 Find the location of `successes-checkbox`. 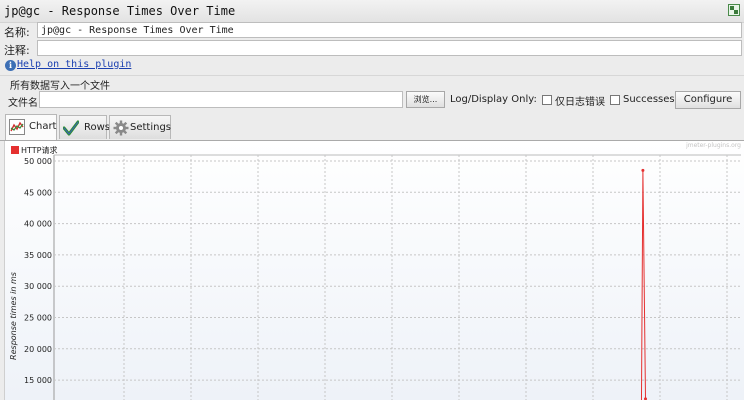

successes-checkbox is located at coordinates (615, 100).